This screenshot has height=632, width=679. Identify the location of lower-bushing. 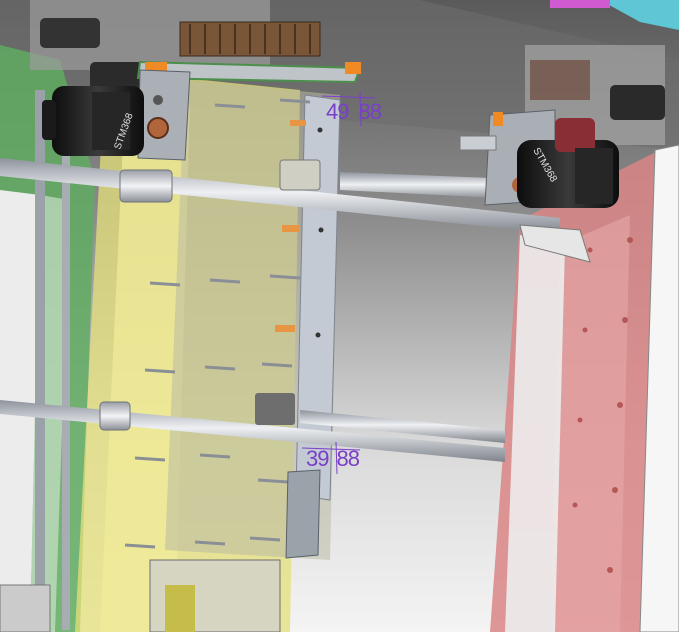
(115, 416).